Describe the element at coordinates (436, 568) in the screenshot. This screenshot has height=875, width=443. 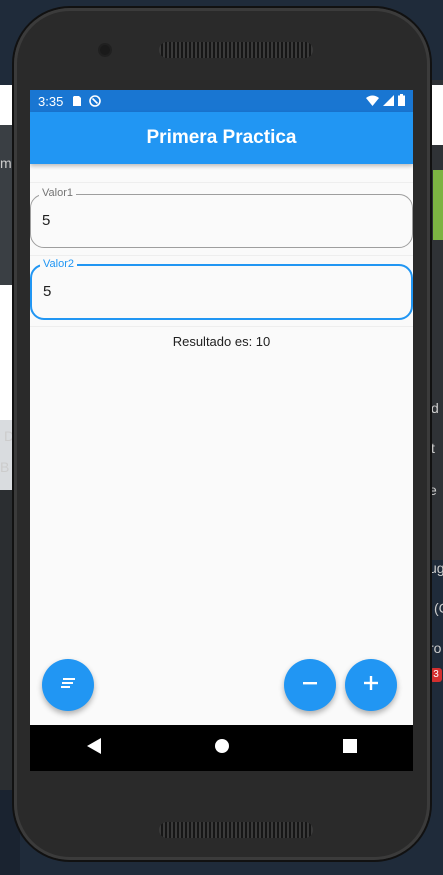
I see `desktop-edge-text: ug` at that location.